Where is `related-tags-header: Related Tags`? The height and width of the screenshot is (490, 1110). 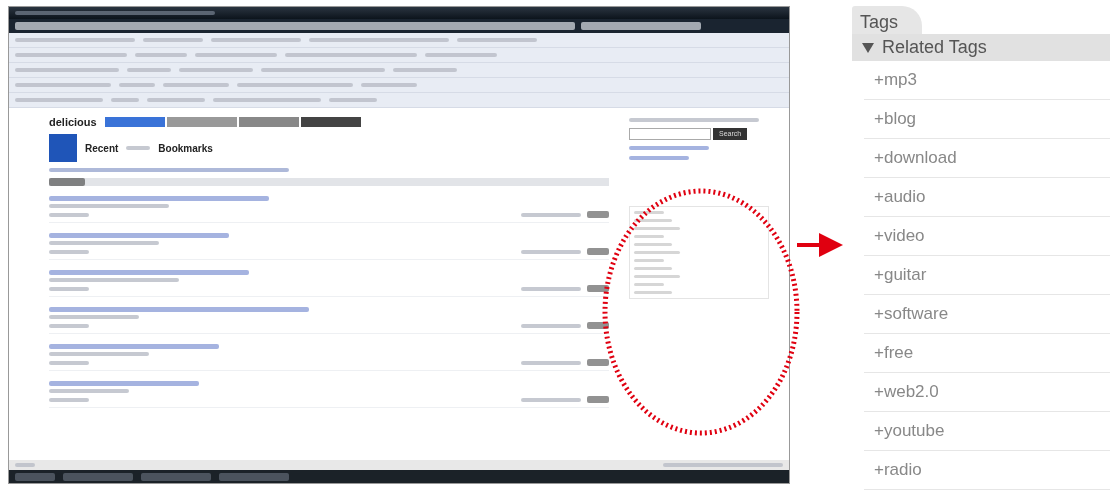
related-tags-header: Related Tags is located at coordinates (981, 47).